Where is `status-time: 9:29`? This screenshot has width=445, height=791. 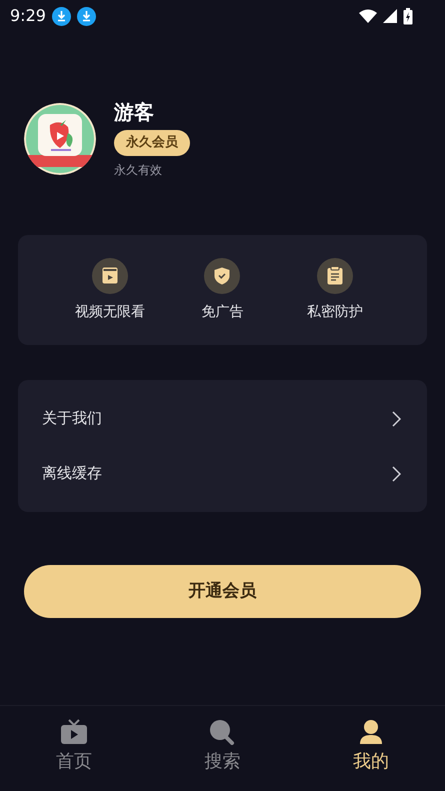 status-time: 9:29 is located at coordinates (28, 16).